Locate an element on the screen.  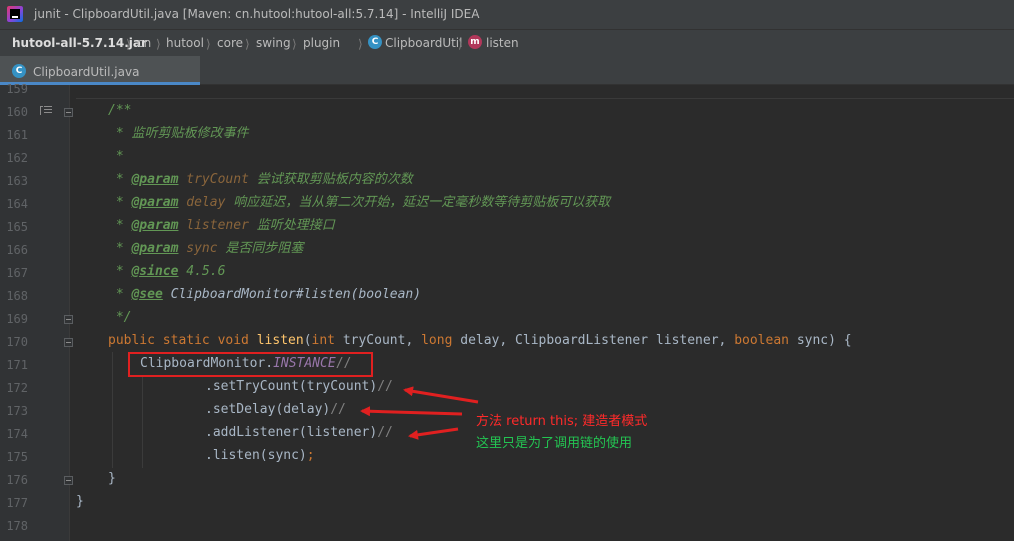
arrow-to-setdelay is located at coordinates (411, 411).